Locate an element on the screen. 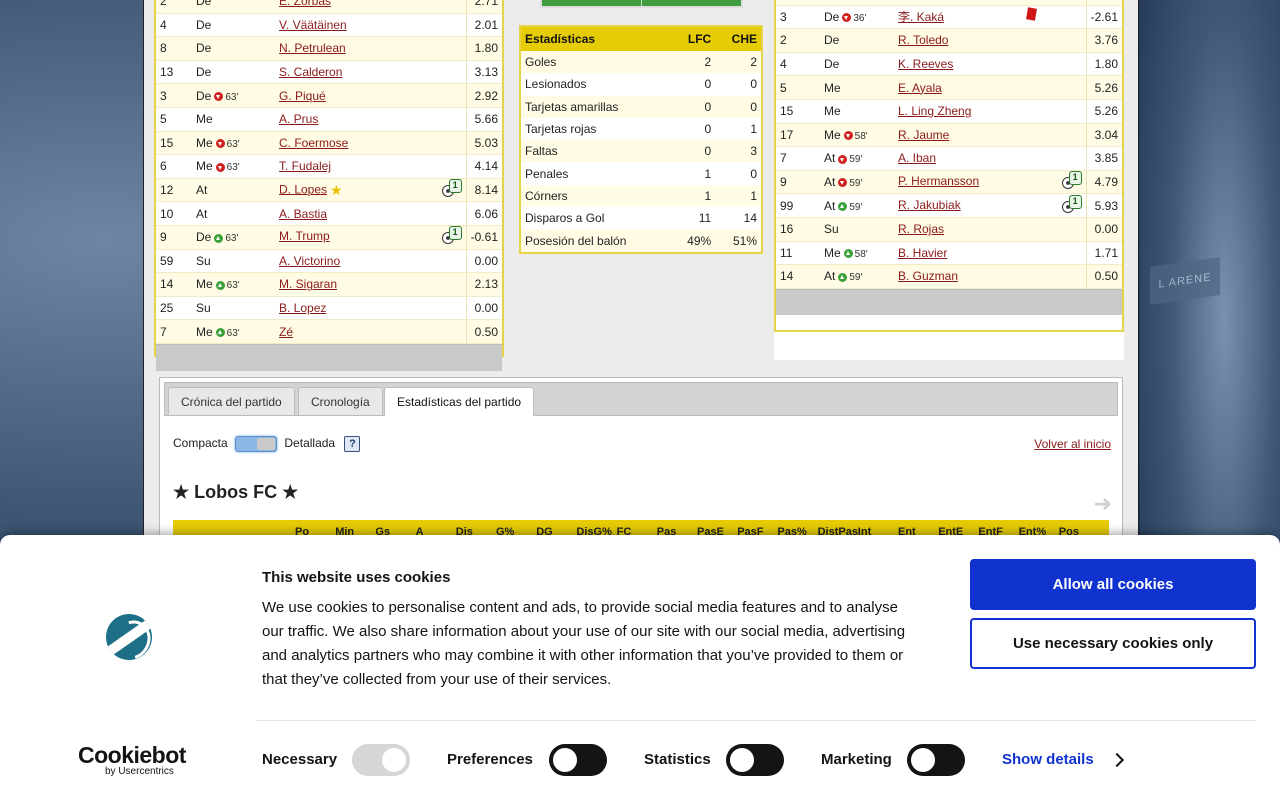 The image size is (1280, 800). stat-away-value: 0 is located at coordinates (753, 84).